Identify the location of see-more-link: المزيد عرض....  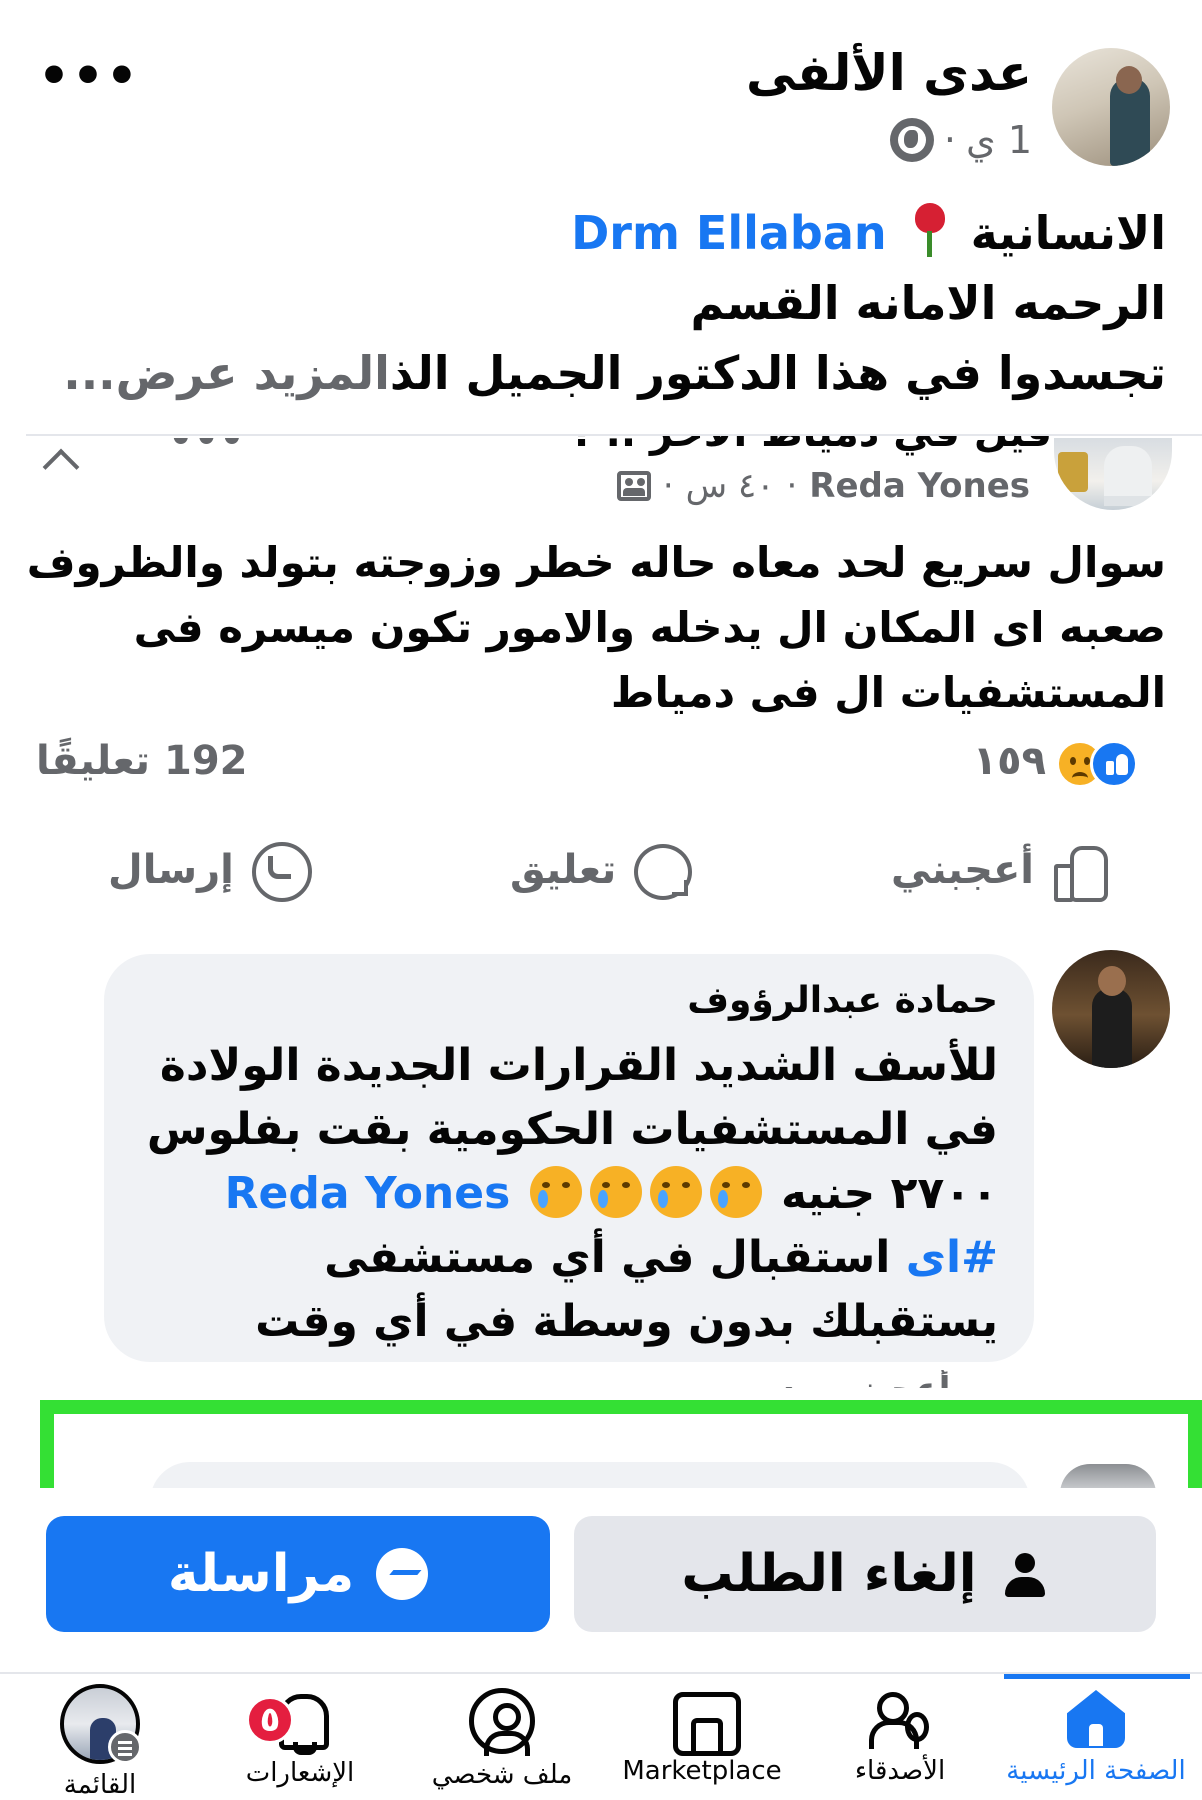
(226, 373).